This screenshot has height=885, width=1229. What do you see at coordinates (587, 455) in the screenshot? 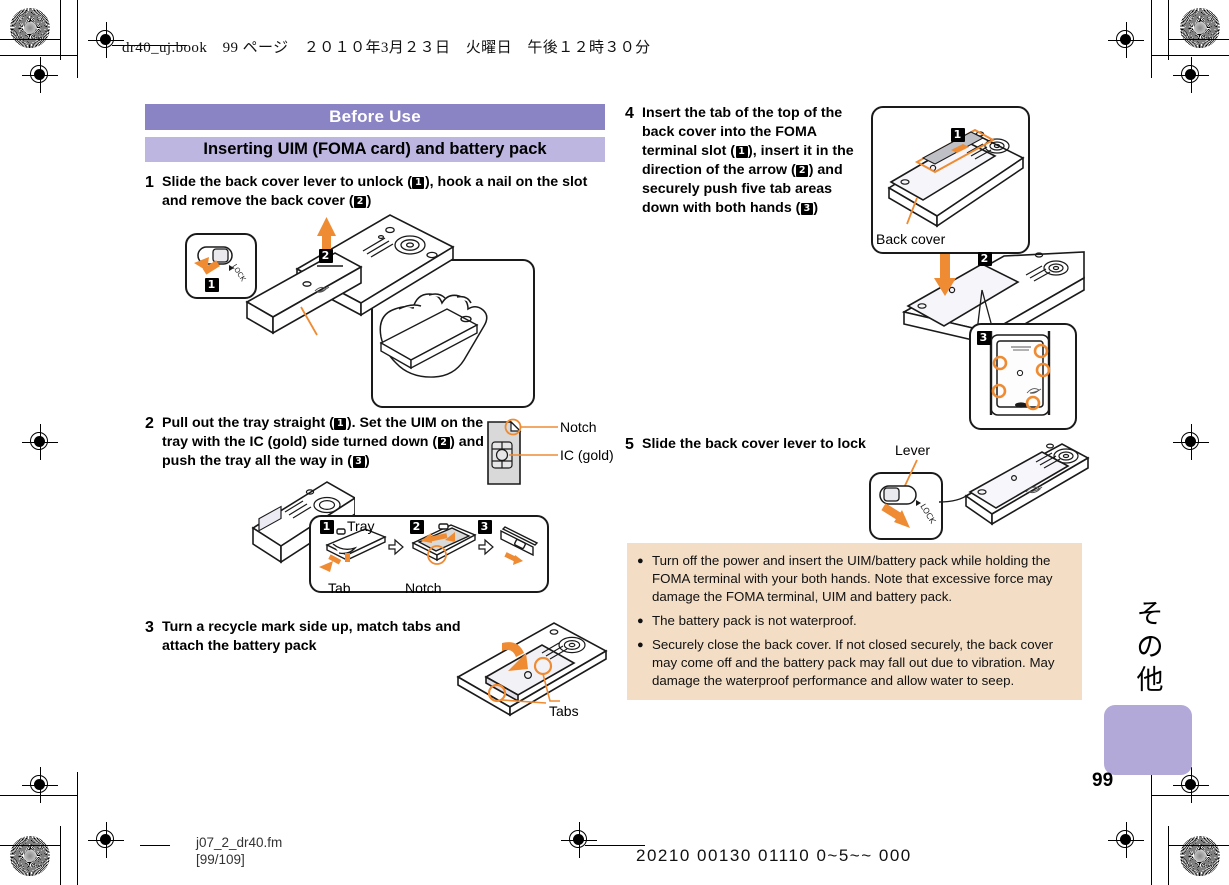
I see `label-ic-gold: IC (gold)` at bounding box center [587, 455].